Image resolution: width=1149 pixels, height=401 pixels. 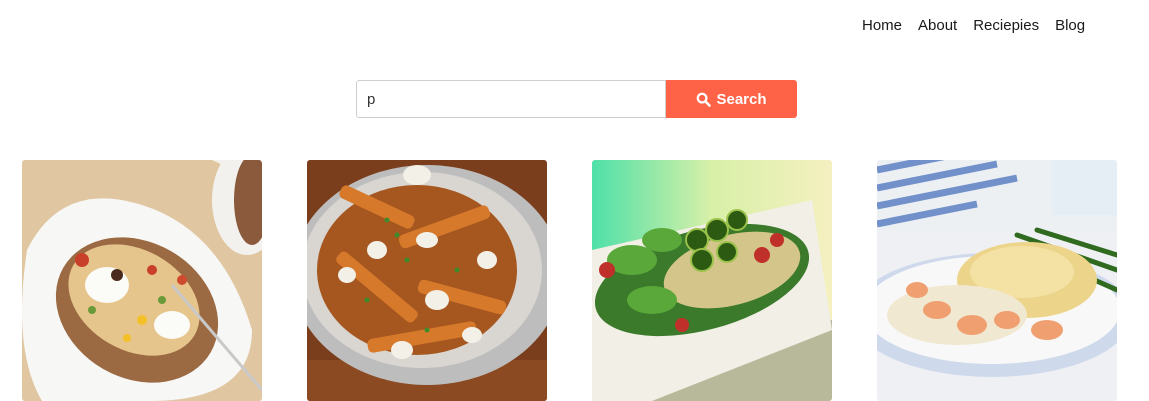 I want to click on search-button-label: Search, so click(x=741, y=99).